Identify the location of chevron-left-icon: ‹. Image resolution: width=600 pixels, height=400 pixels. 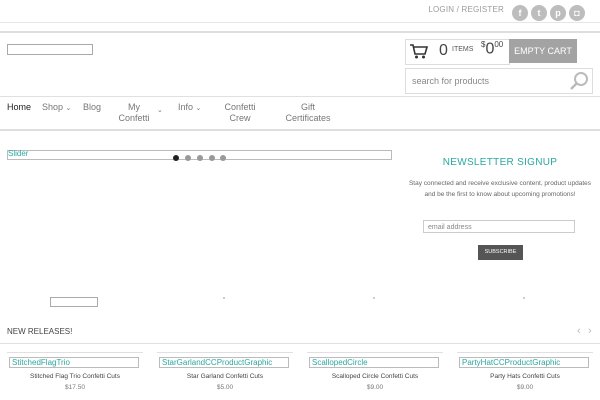
(579, 331).